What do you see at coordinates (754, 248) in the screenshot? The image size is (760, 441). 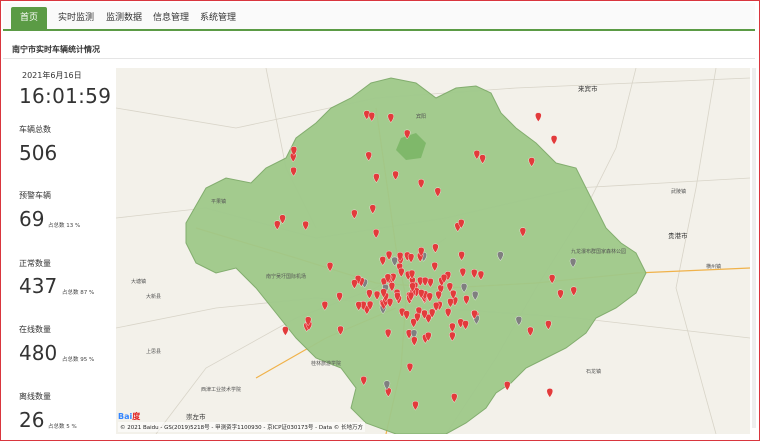 I see `map-scrollbar` at bounding box center [754, 248].